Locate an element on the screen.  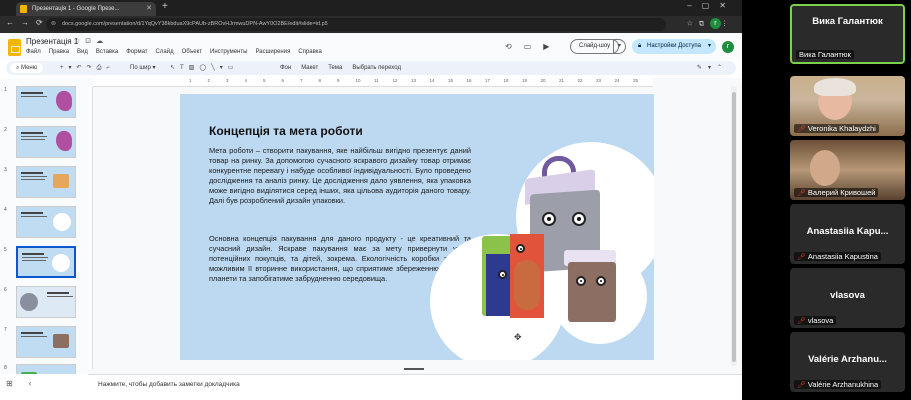
toolbar-edit-icons: +▾↶↷⎙⌐ is located at coordinates (87, 68).